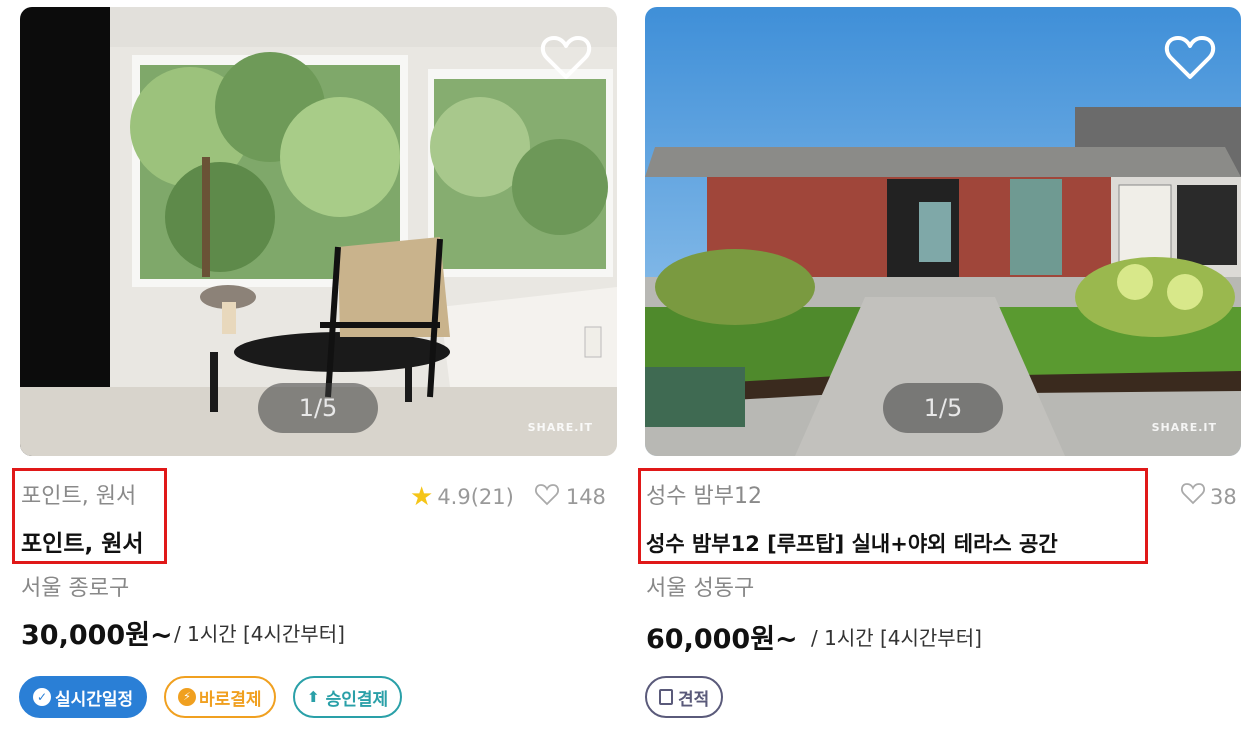  Describe the element at coordinates (475, 497) in the screenshot. I see `rating-value: 4.9(21)` at that location.